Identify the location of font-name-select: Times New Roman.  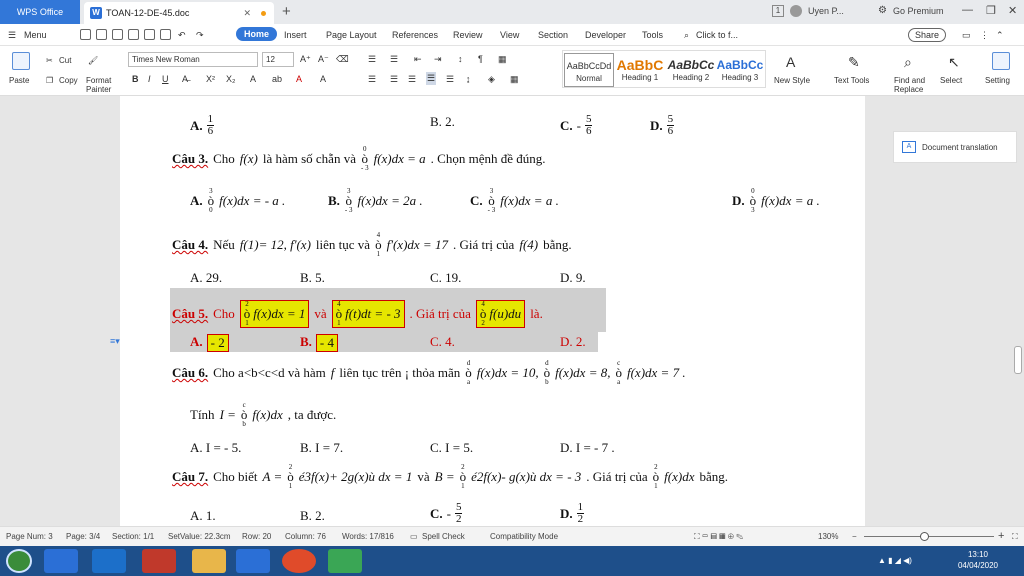
(193, 59).